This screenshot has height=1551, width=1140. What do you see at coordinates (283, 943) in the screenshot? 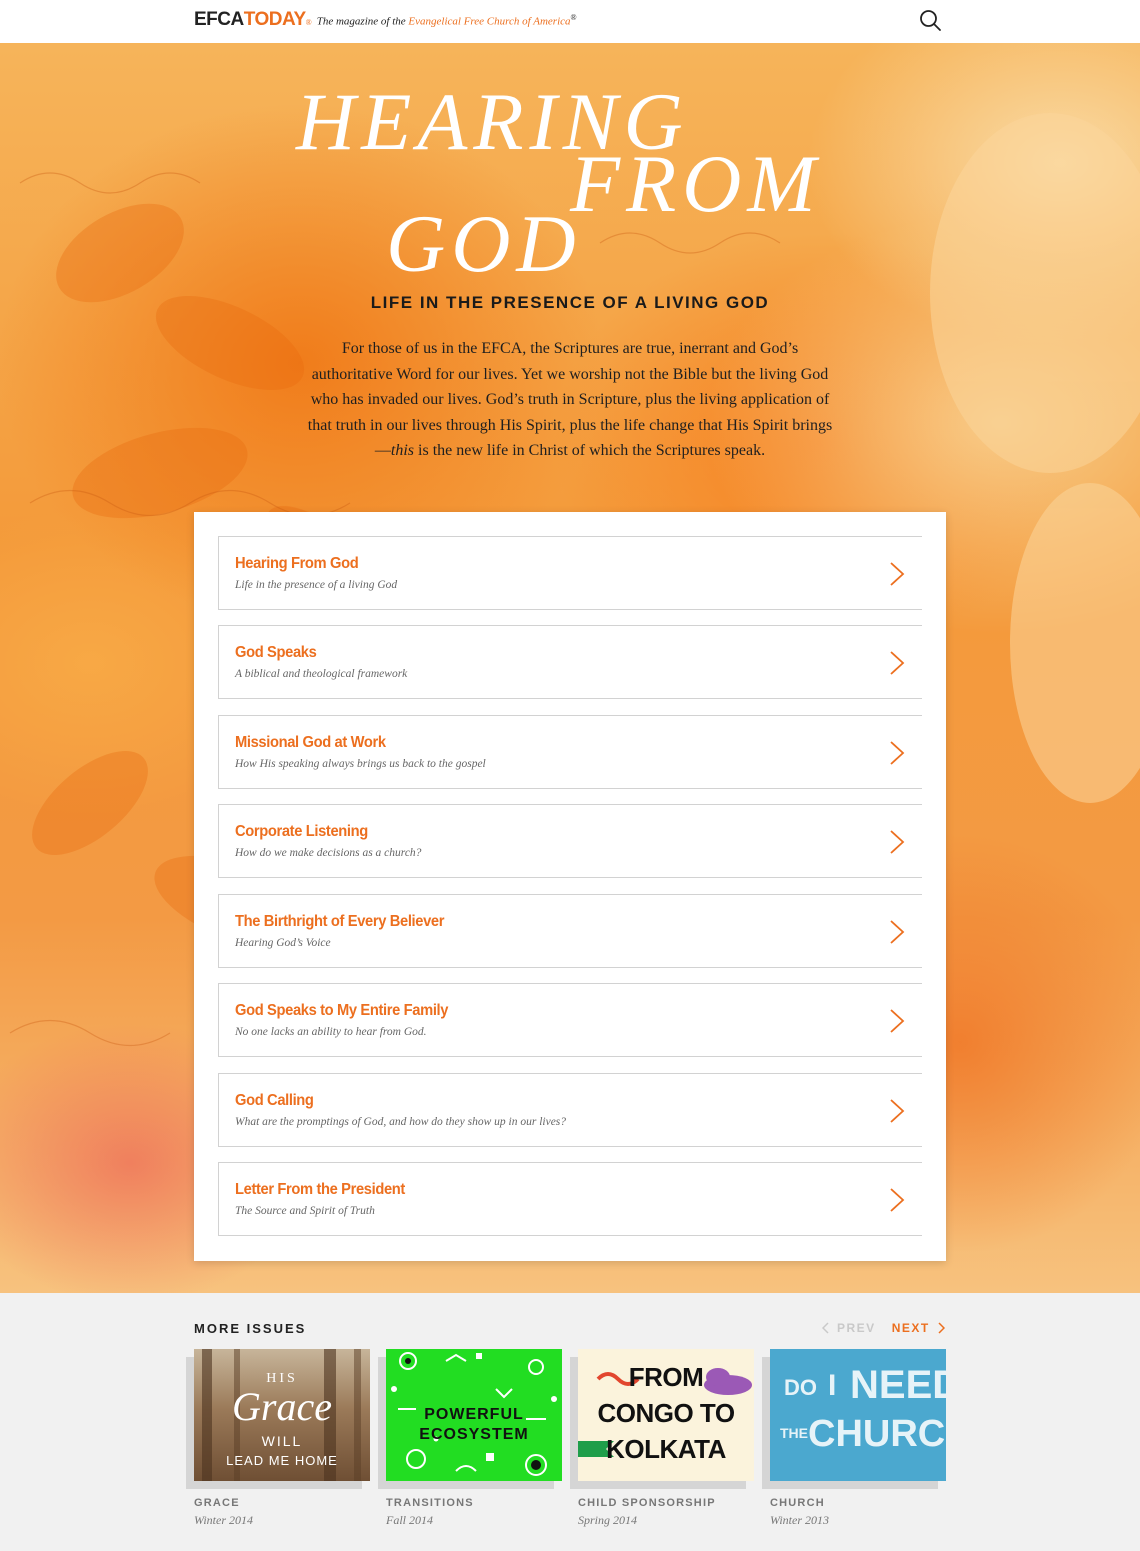
I see `article-subtitle: Hearing God’s Voice` at bounding box center [283, 943].